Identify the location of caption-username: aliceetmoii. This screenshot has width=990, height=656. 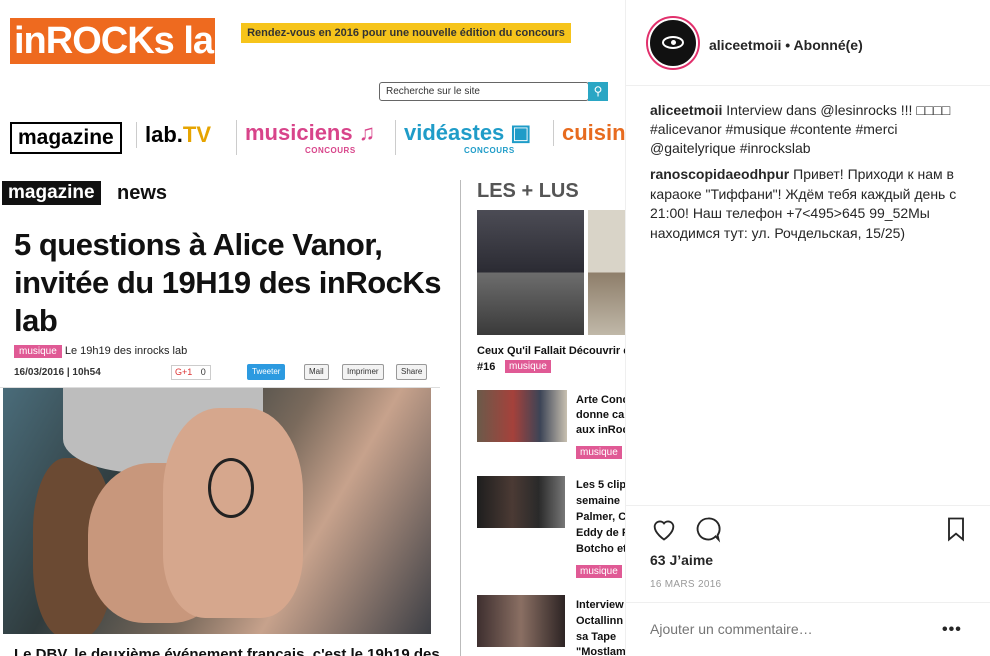
(686, 110).